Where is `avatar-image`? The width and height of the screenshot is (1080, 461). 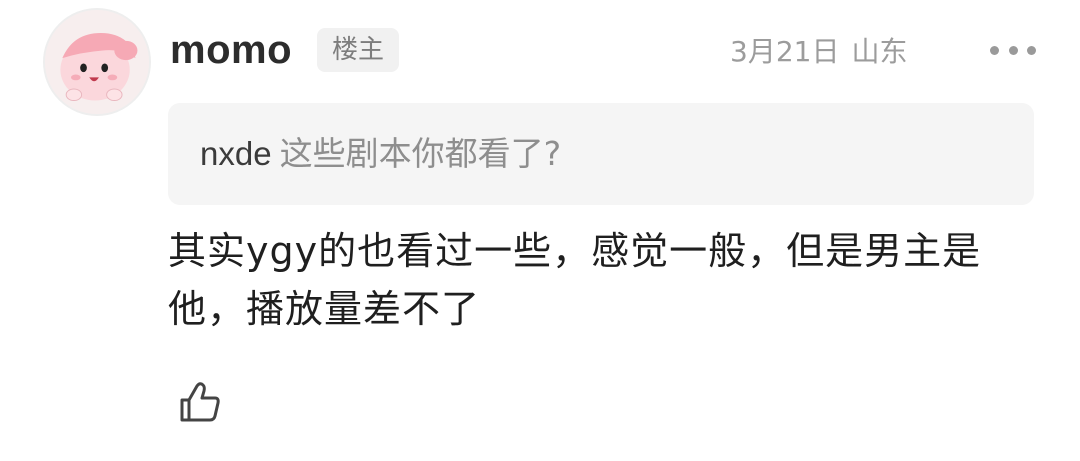 avatar-image is located at coordinates (97, 62).